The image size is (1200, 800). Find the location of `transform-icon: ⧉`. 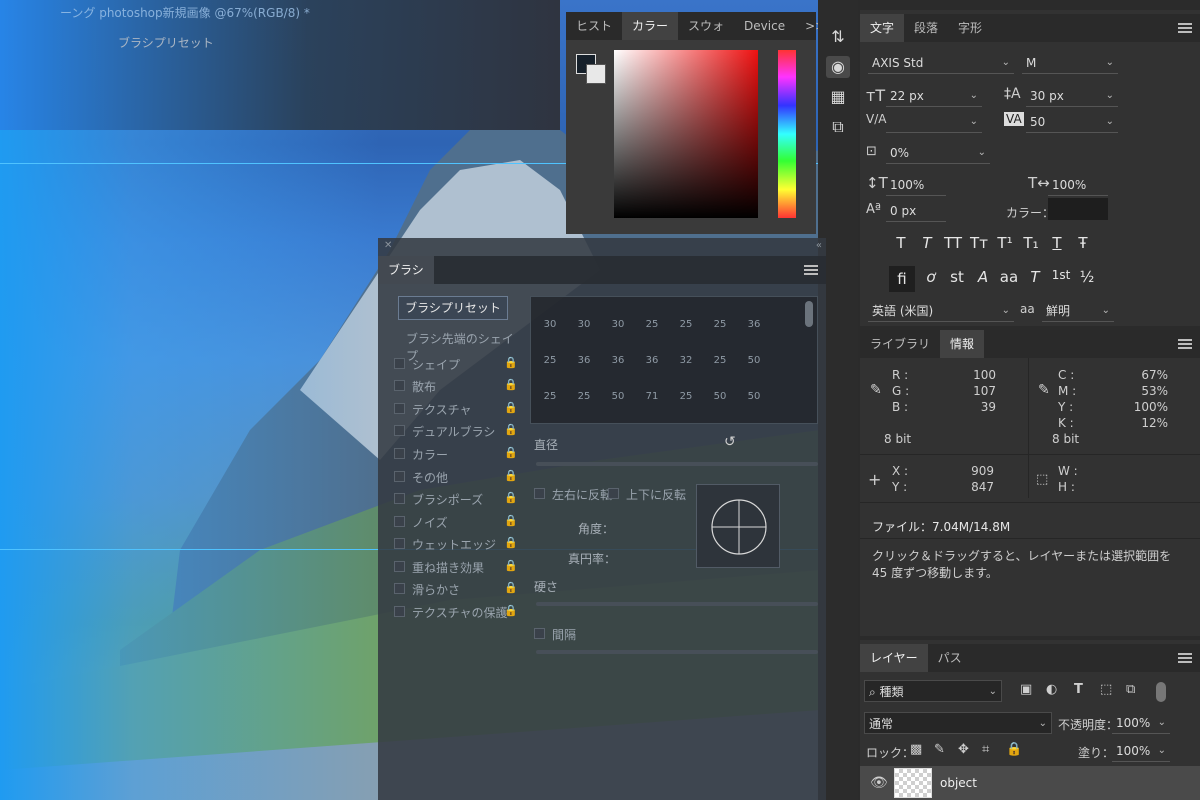

transform-icon: ⧉ is located at coordinates (838, 127).